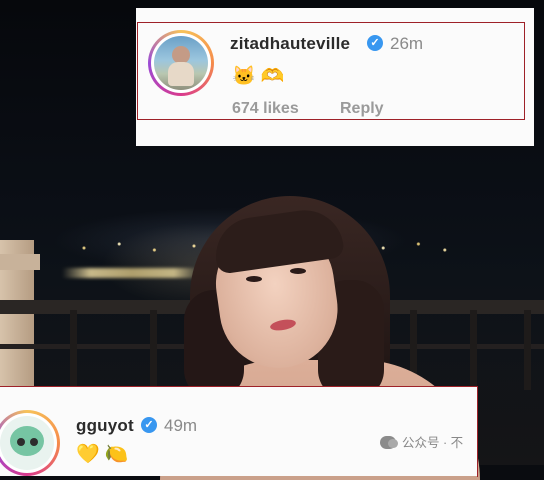 The height and width of the screenshot is (480, 544). Describe the element at coordinates (258, 76) in the screenshot. I see `comment-text: 🐱 🫶` at that location.